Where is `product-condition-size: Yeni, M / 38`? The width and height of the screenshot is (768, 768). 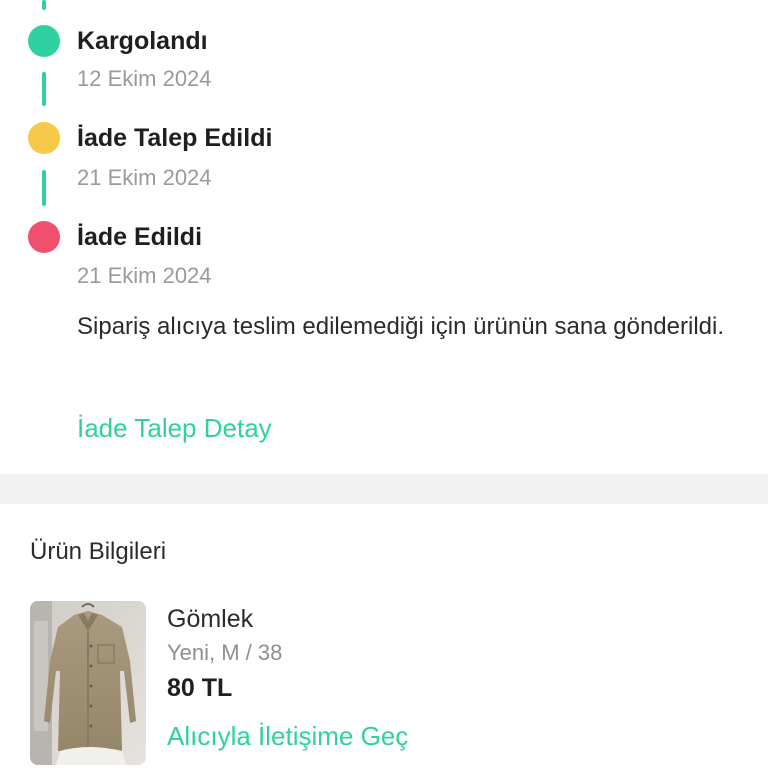
product-condition-size: Yeni, M / 38 is located at coordinates (225, 652).